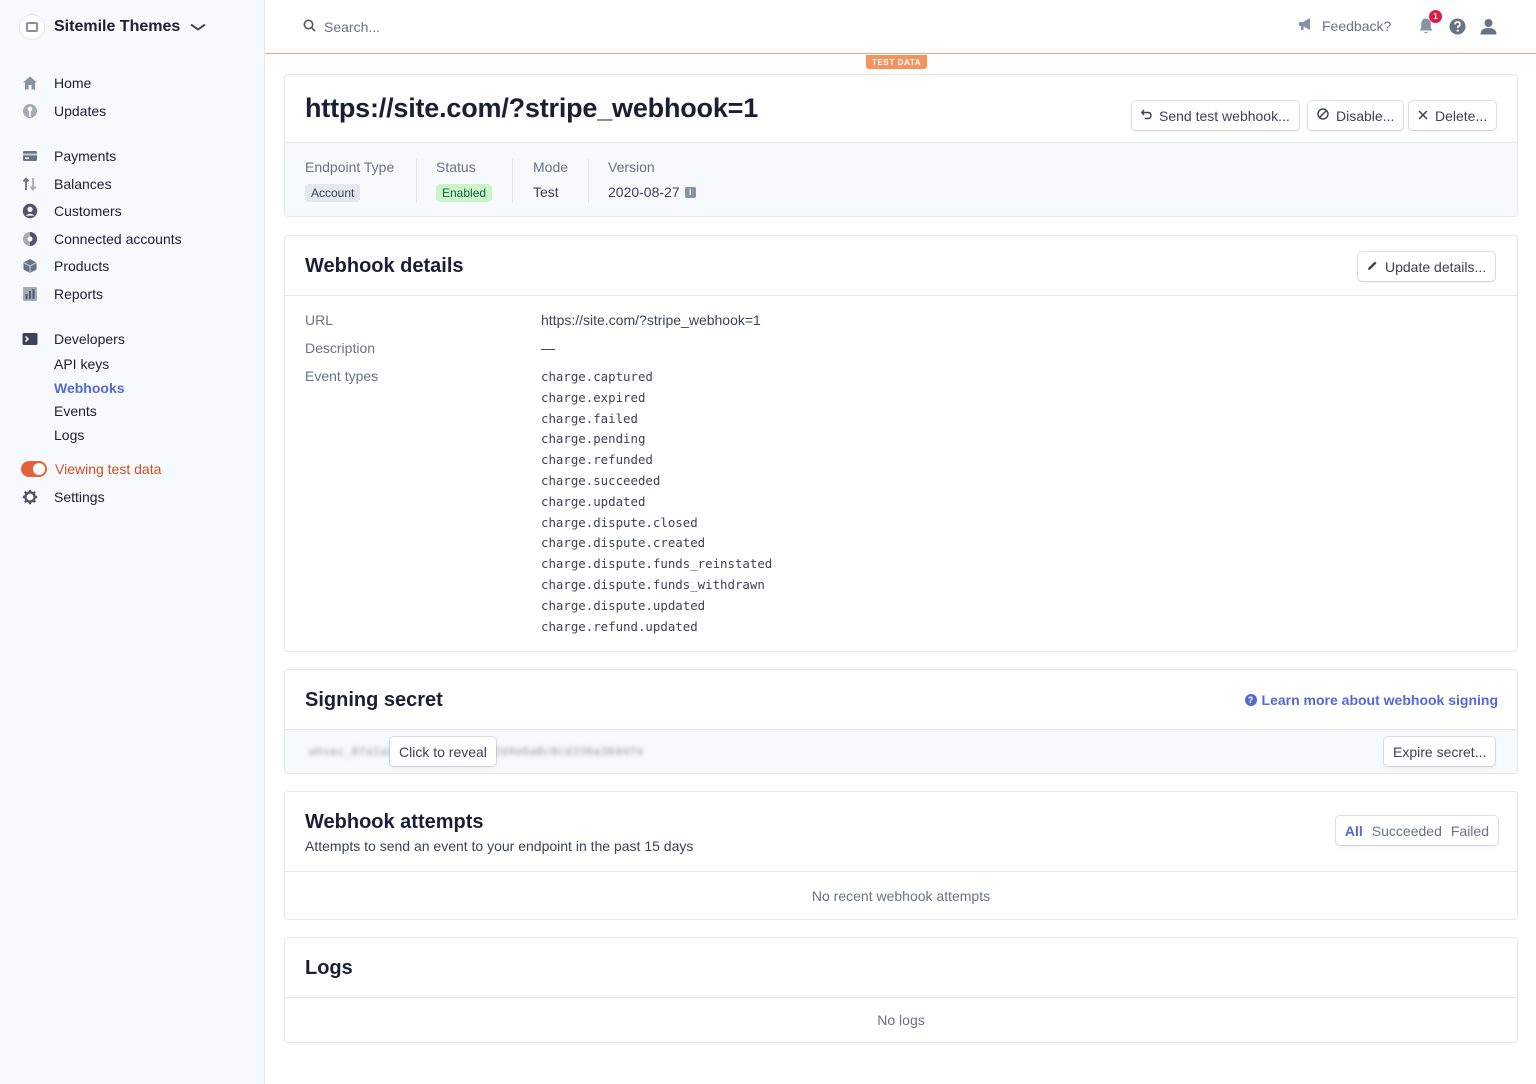 Image resolution: width=1536 pixels, height=1084 pixels. I want to click on feedback-label: Feedback?, so click(1357, 25).